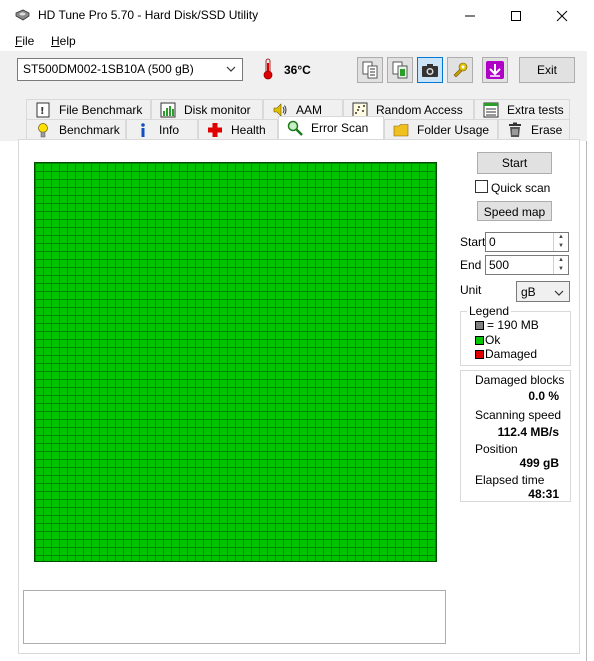 The width and height of the screenshot is (594, 661). Describe the element at coordinates (234, 617) in the screenshot. I see `scan-log-box` at that location.